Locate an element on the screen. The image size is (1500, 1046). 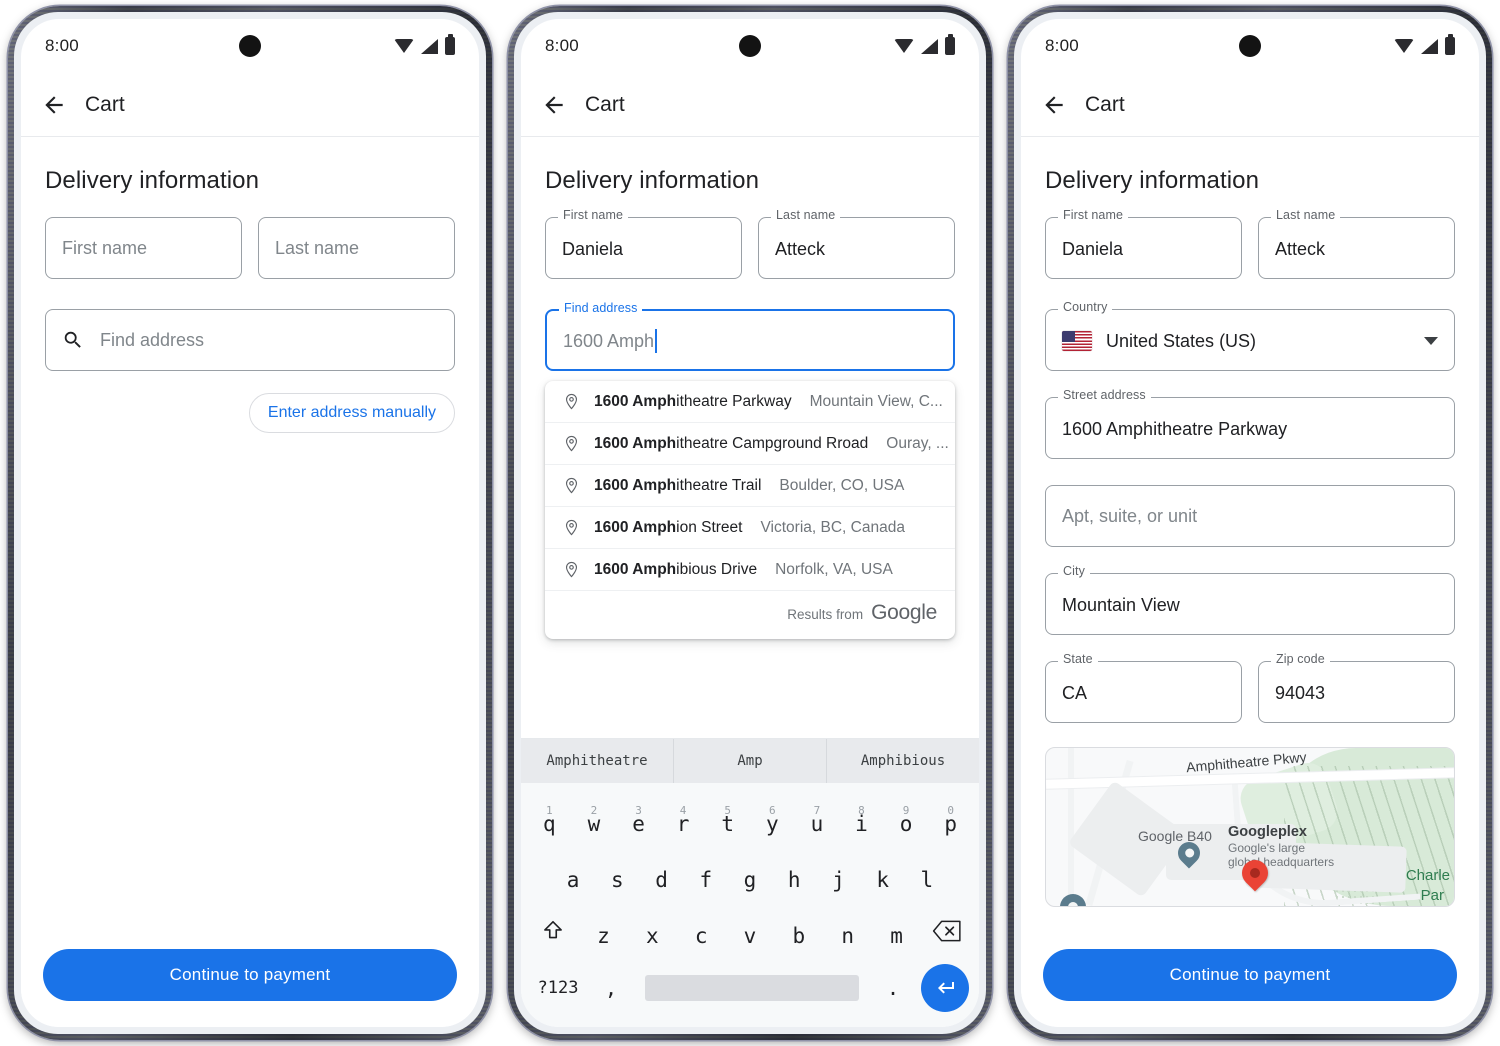
attribution-text: Results from is located at coordinates (825, 614).